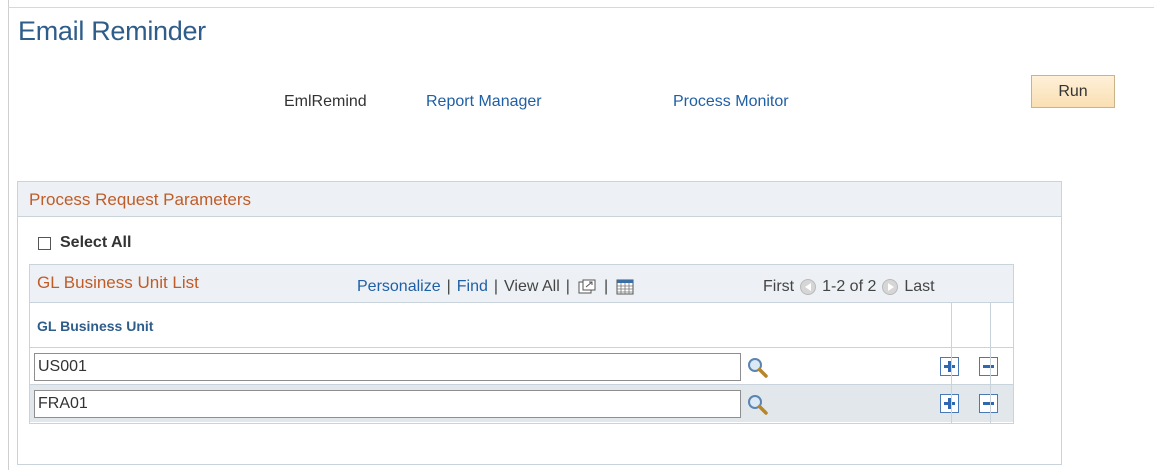 The width and height of the screenshot is (1154, 470). What do you see at coordinates (399, 287) in the screenshot?
I see `personalize-link: Personalize` at bounding box center [399, 287].